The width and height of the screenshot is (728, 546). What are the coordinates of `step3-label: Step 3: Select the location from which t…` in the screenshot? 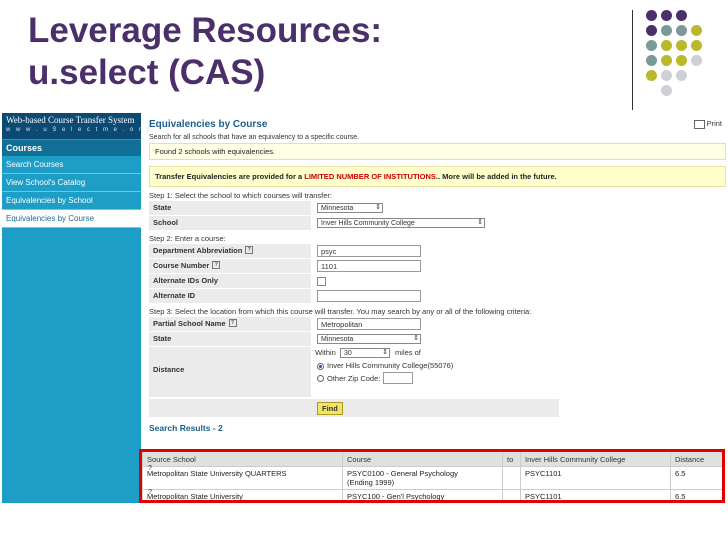 It's located at (340, 311).